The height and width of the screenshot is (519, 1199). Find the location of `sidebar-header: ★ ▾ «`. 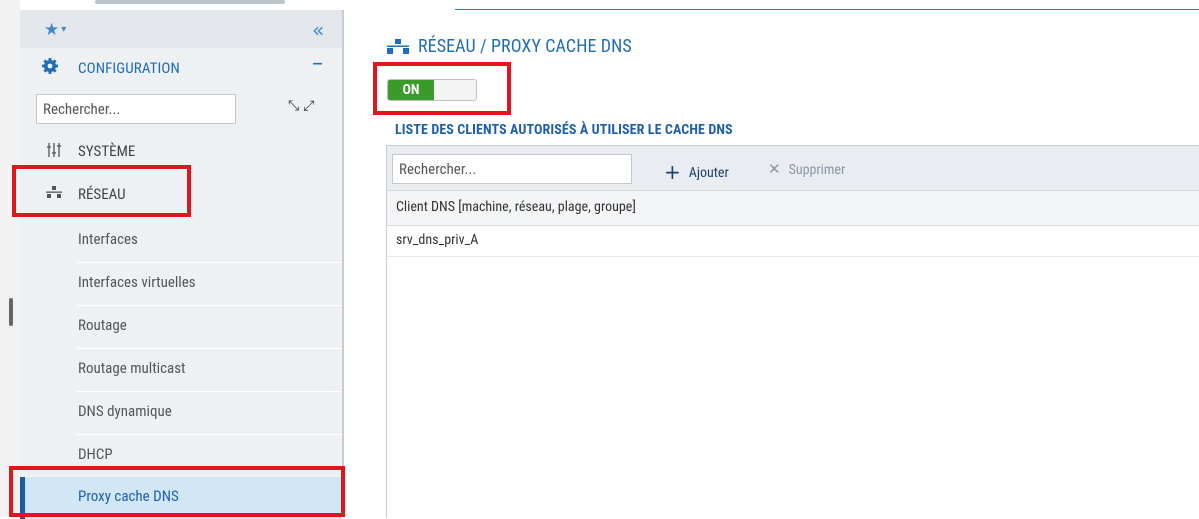

sidebar-header: ★ ▾ « is located at coordinates (181, 29).